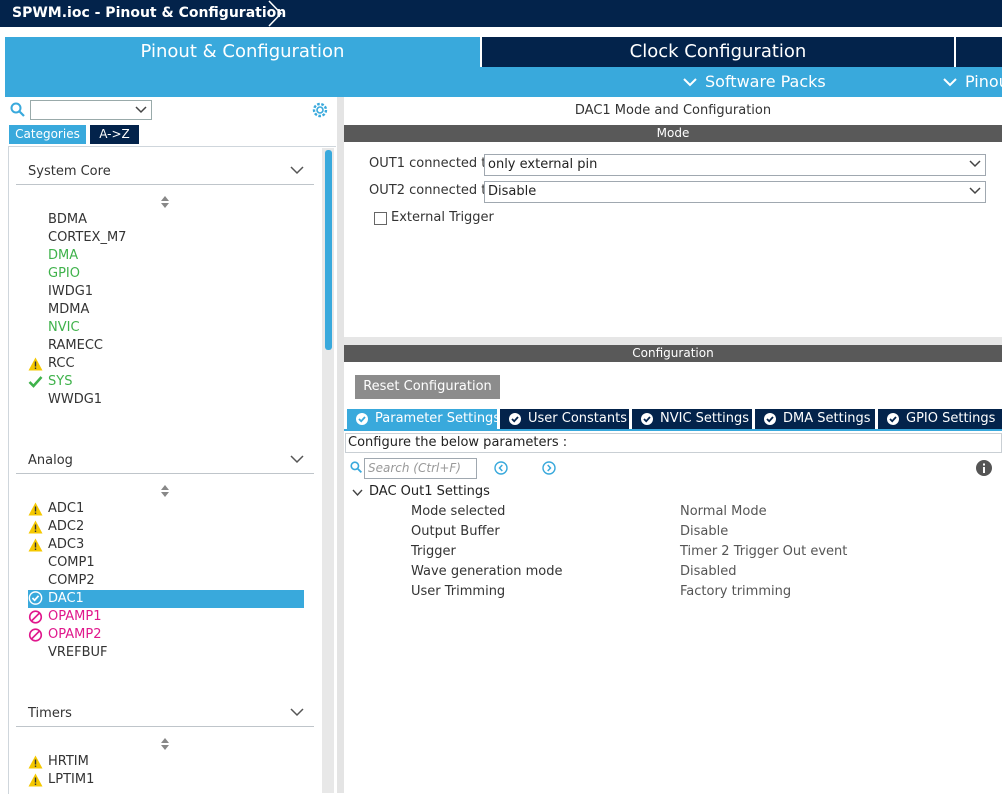 The height and width of the screenshot is (794, 1002). I want to click on list-item-vrefbuf: VREFBUF, so click(78, 653).